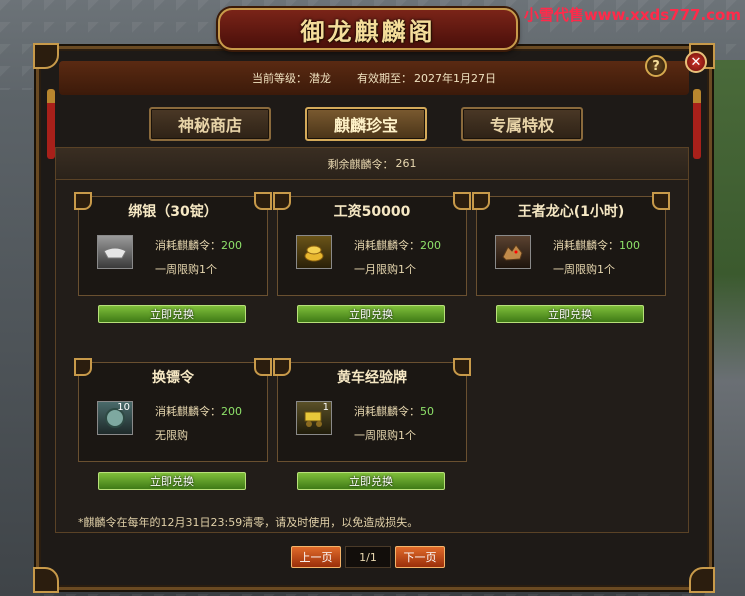 Image resolution: width=745 pixels, height=596 pixels. What do you see at coordinates (571, 212) in the screenshot?
I see `item-title: 王者龙心(1小时)` at bounding box center [571, 212].